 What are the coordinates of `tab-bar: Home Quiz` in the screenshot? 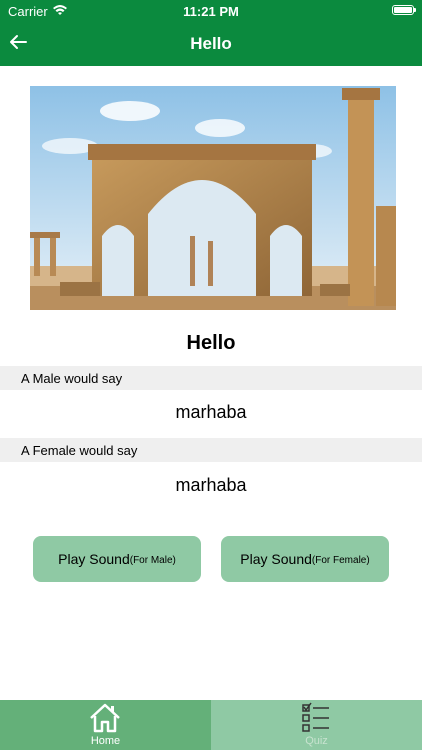 It's located at (211, 725).